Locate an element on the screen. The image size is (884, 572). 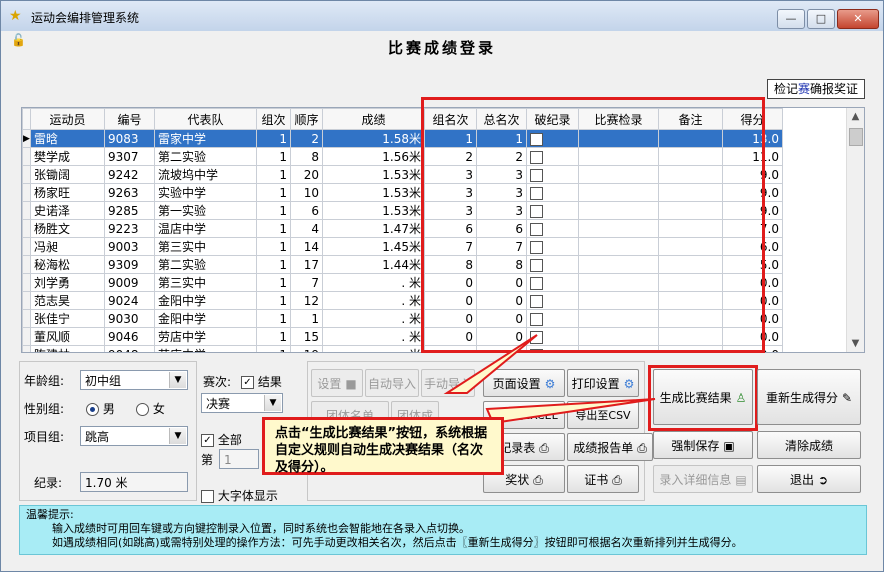
check-award-button: 检记赛确报奖证 is located at coordinates (816, 89).